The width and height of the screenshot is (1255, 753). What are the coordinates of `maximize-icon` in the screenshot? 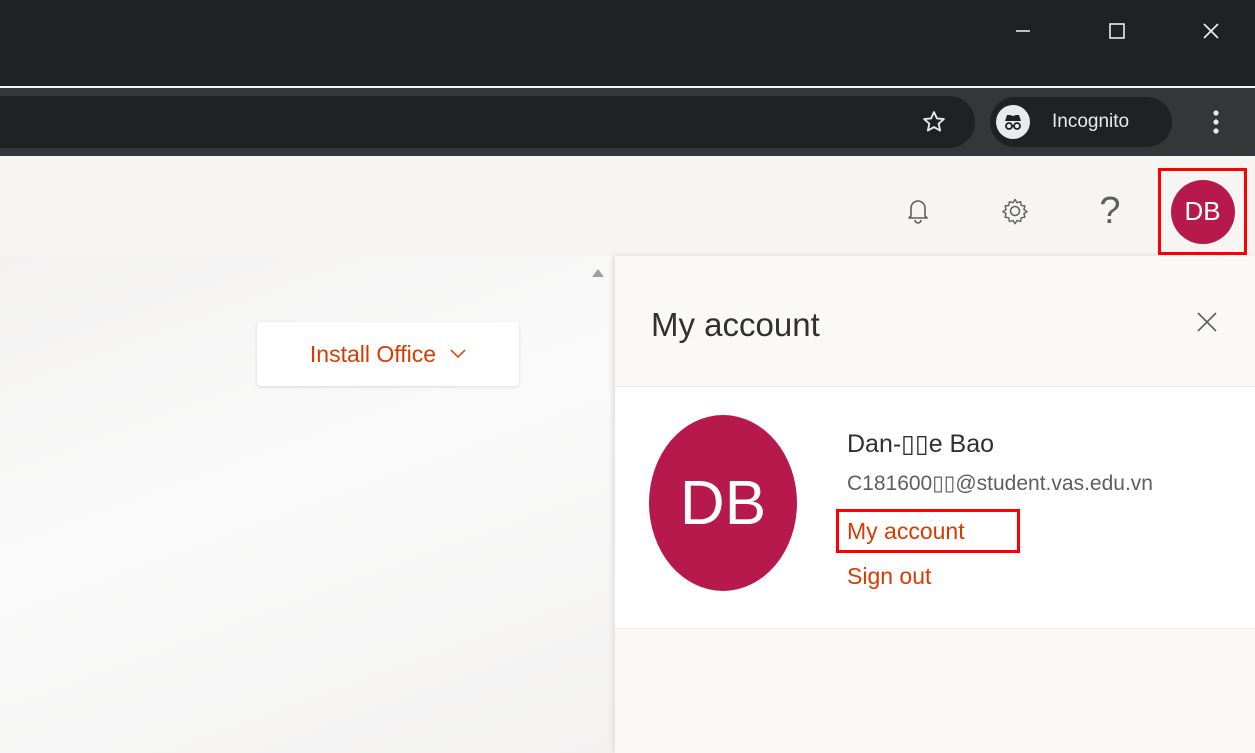 It's located at (1117, 31).